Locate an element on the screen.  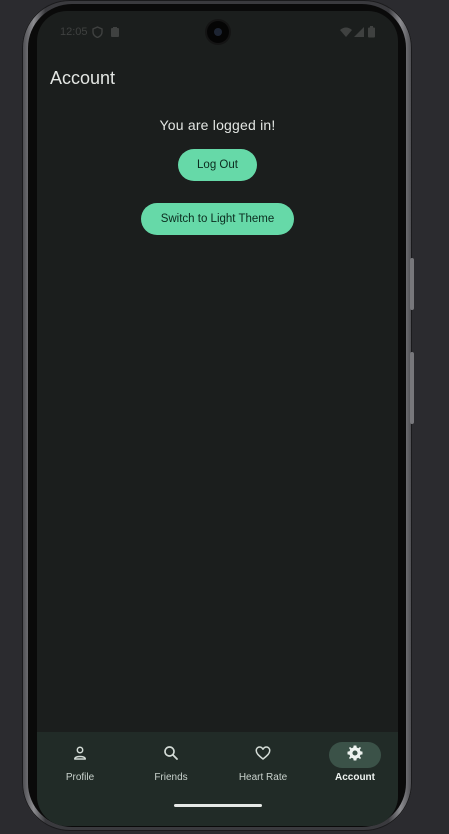
switch-theme-button: Switch to Light Theme is located at coordinates (217, 219).